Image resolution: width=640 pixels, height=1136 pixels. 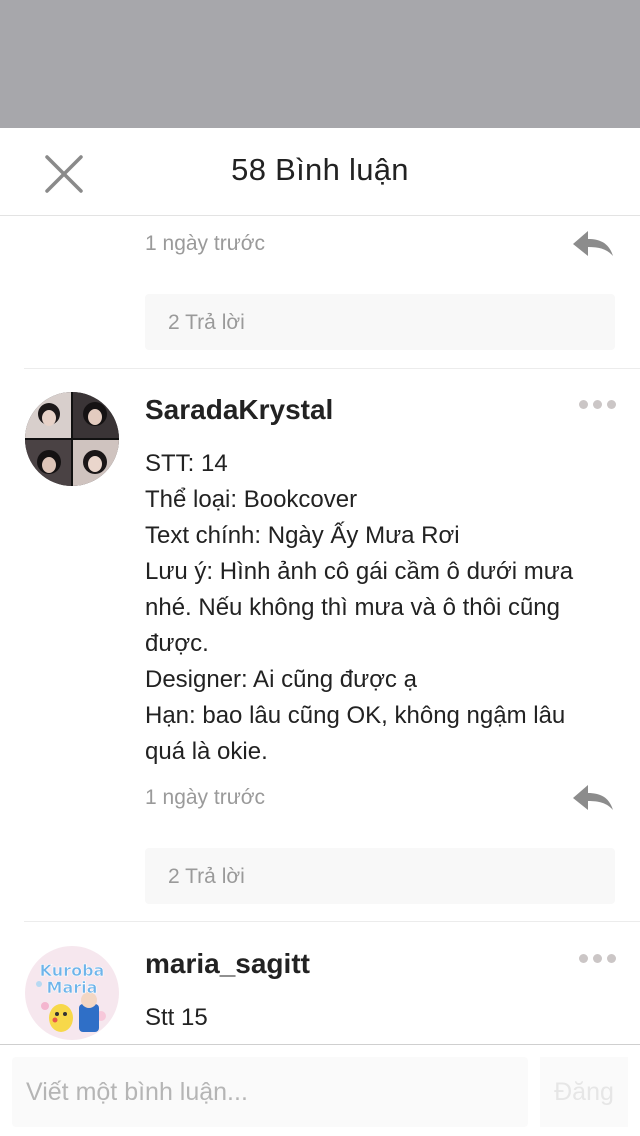 I want to click on comment-input, so click(x=270, y=1092).